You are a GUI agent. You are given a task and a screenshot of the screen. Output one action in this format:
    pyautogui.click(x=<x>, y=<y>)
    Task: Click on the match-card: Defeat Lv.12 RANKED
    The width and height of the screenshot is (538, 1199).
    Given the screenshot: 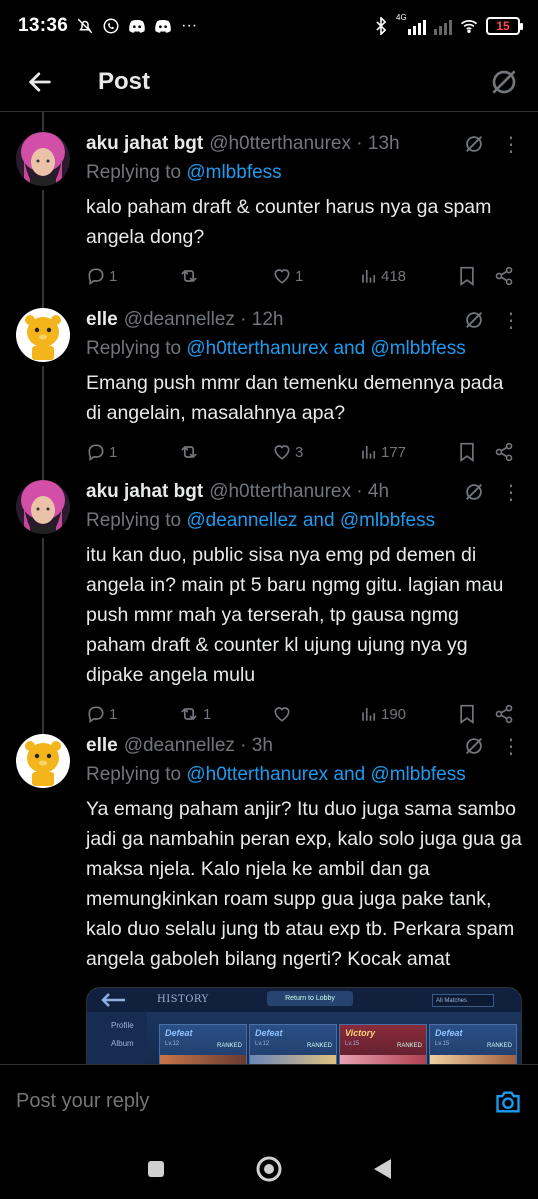 What is the action you would take?
    pyautogui.click(x=293, y=1044)
    